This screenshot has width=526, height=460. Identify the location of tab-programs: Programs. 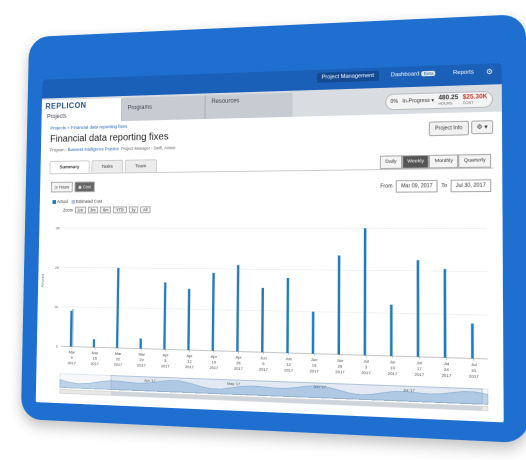
(163, 108).